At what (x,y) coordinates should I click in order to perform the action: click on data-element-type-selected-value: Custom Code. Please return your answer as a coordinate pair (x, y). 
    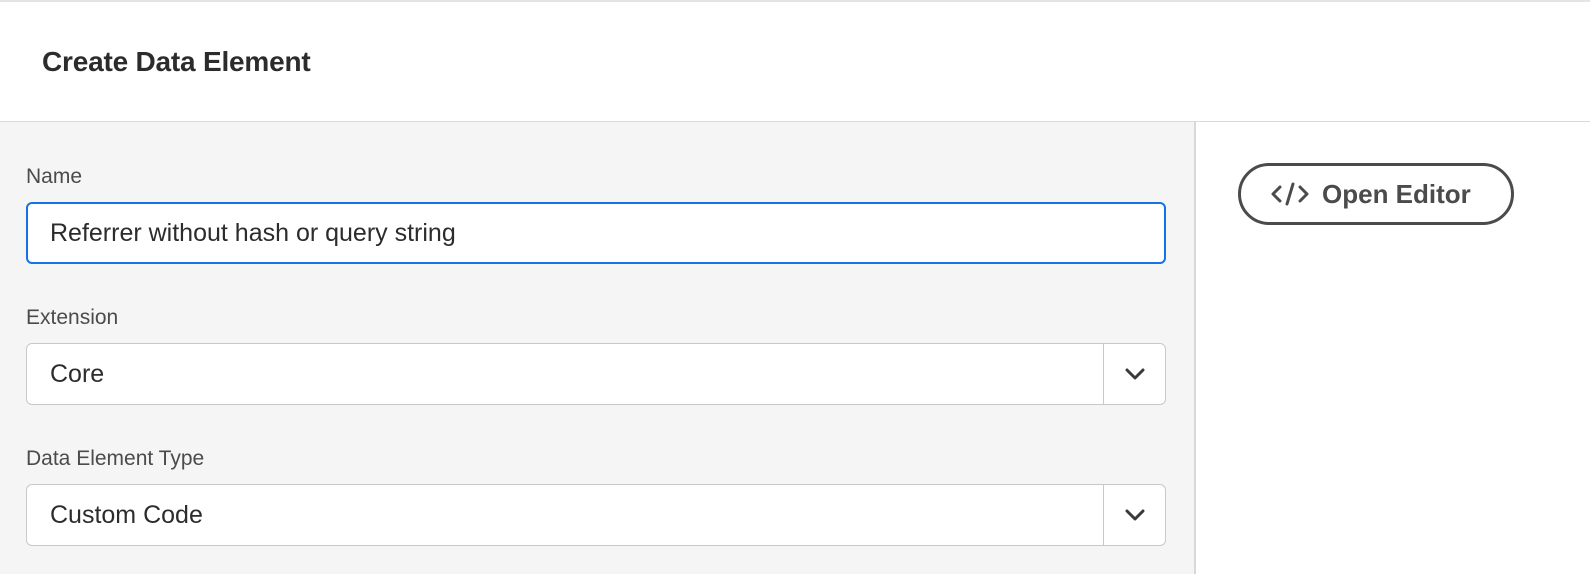
    Looking at the image, I should click on (126, 515).